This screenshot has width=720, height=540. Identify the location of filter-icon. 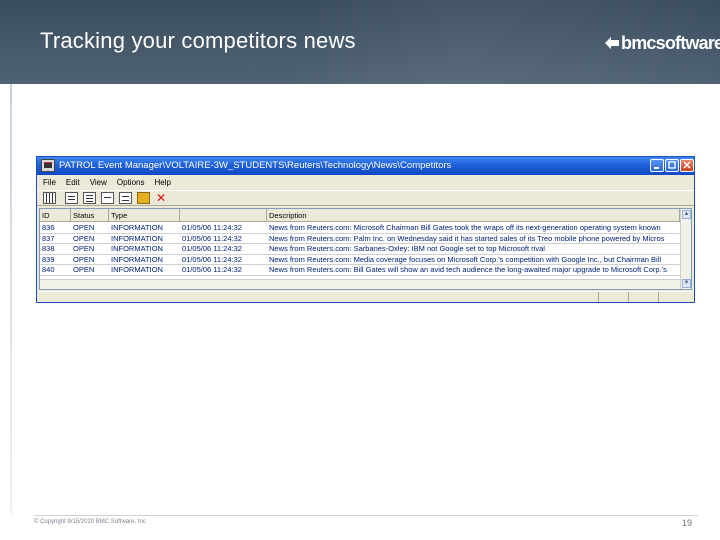
(125, 198).